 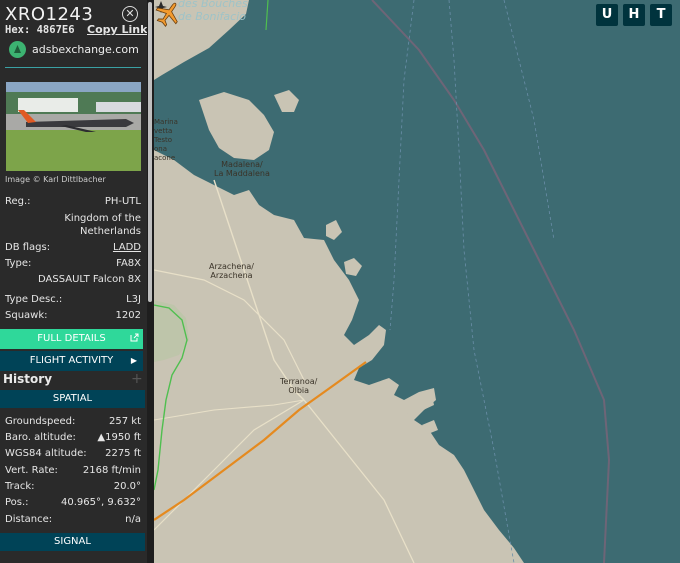 I want to click on trace-button: T, so click(x=661, y=15).